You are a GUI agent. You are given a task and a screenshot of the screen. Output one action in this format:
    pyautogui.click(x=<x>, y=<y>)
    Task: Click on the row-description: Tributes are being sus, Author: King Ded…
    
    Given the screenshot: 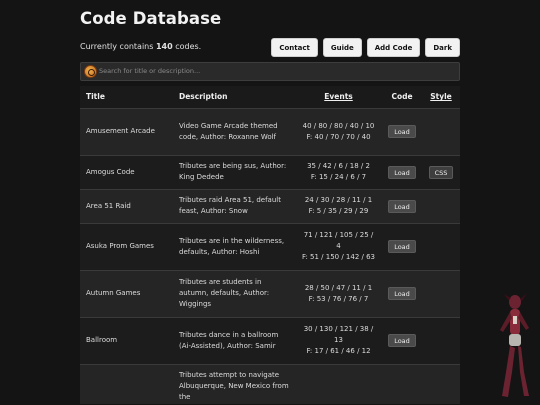 What is the action you would take?
    pyautogui.click(x=234, y=171)
    